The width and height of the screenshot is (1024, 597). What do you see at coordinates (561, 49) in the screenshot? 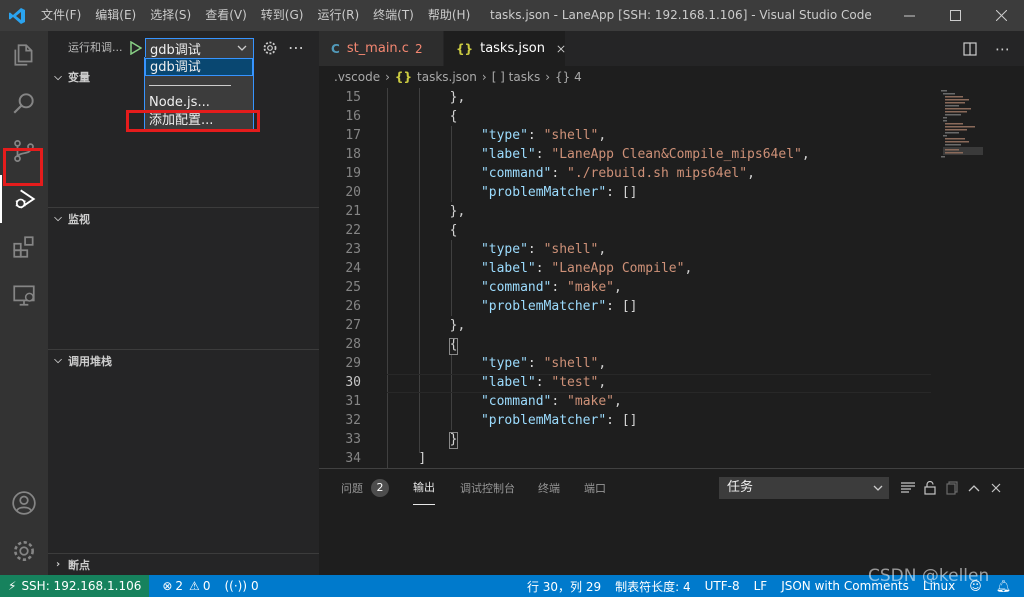
I see `close-tab-icon` at bounding box center [561, 49].